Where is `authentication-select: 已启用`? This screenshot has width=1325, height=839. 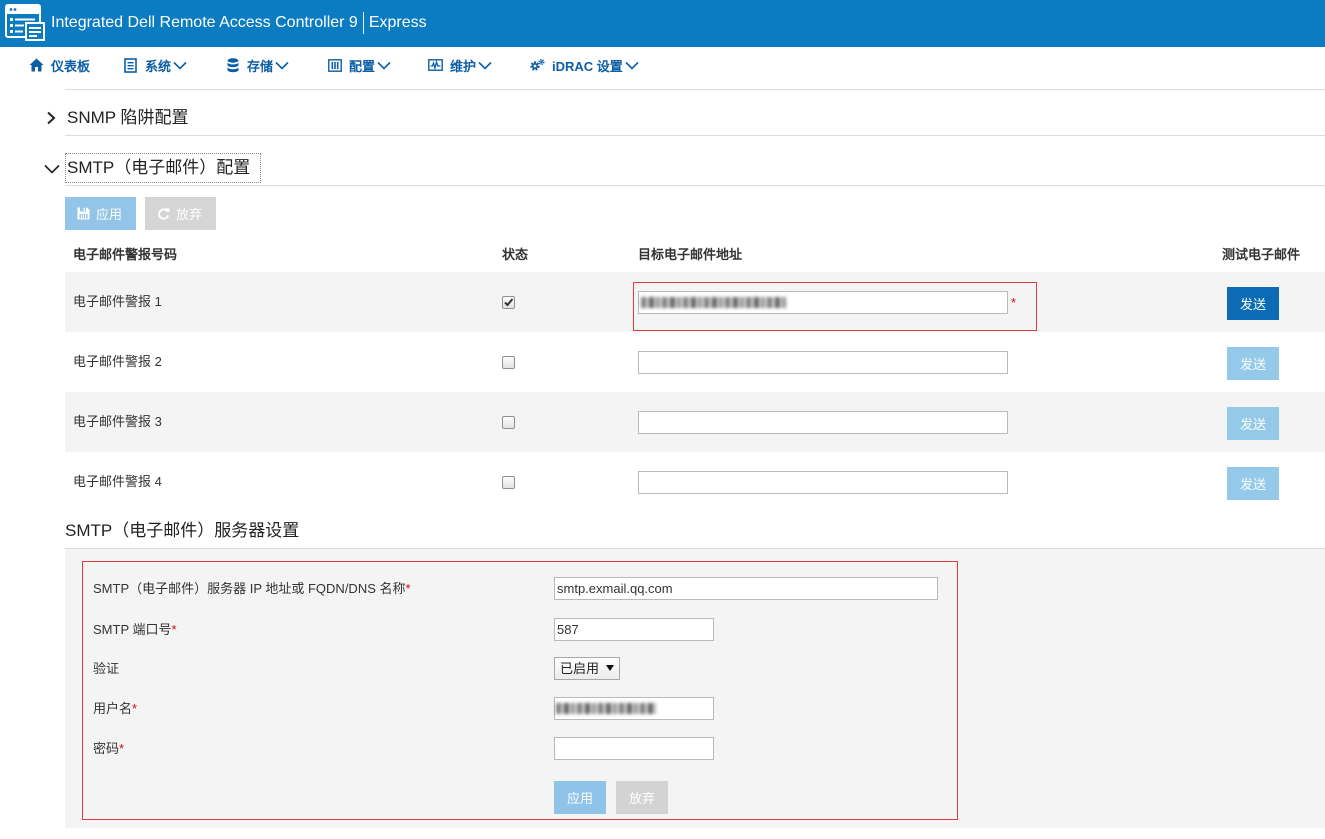
authentication-select: 已启用 is located at coordinates (587, 668).